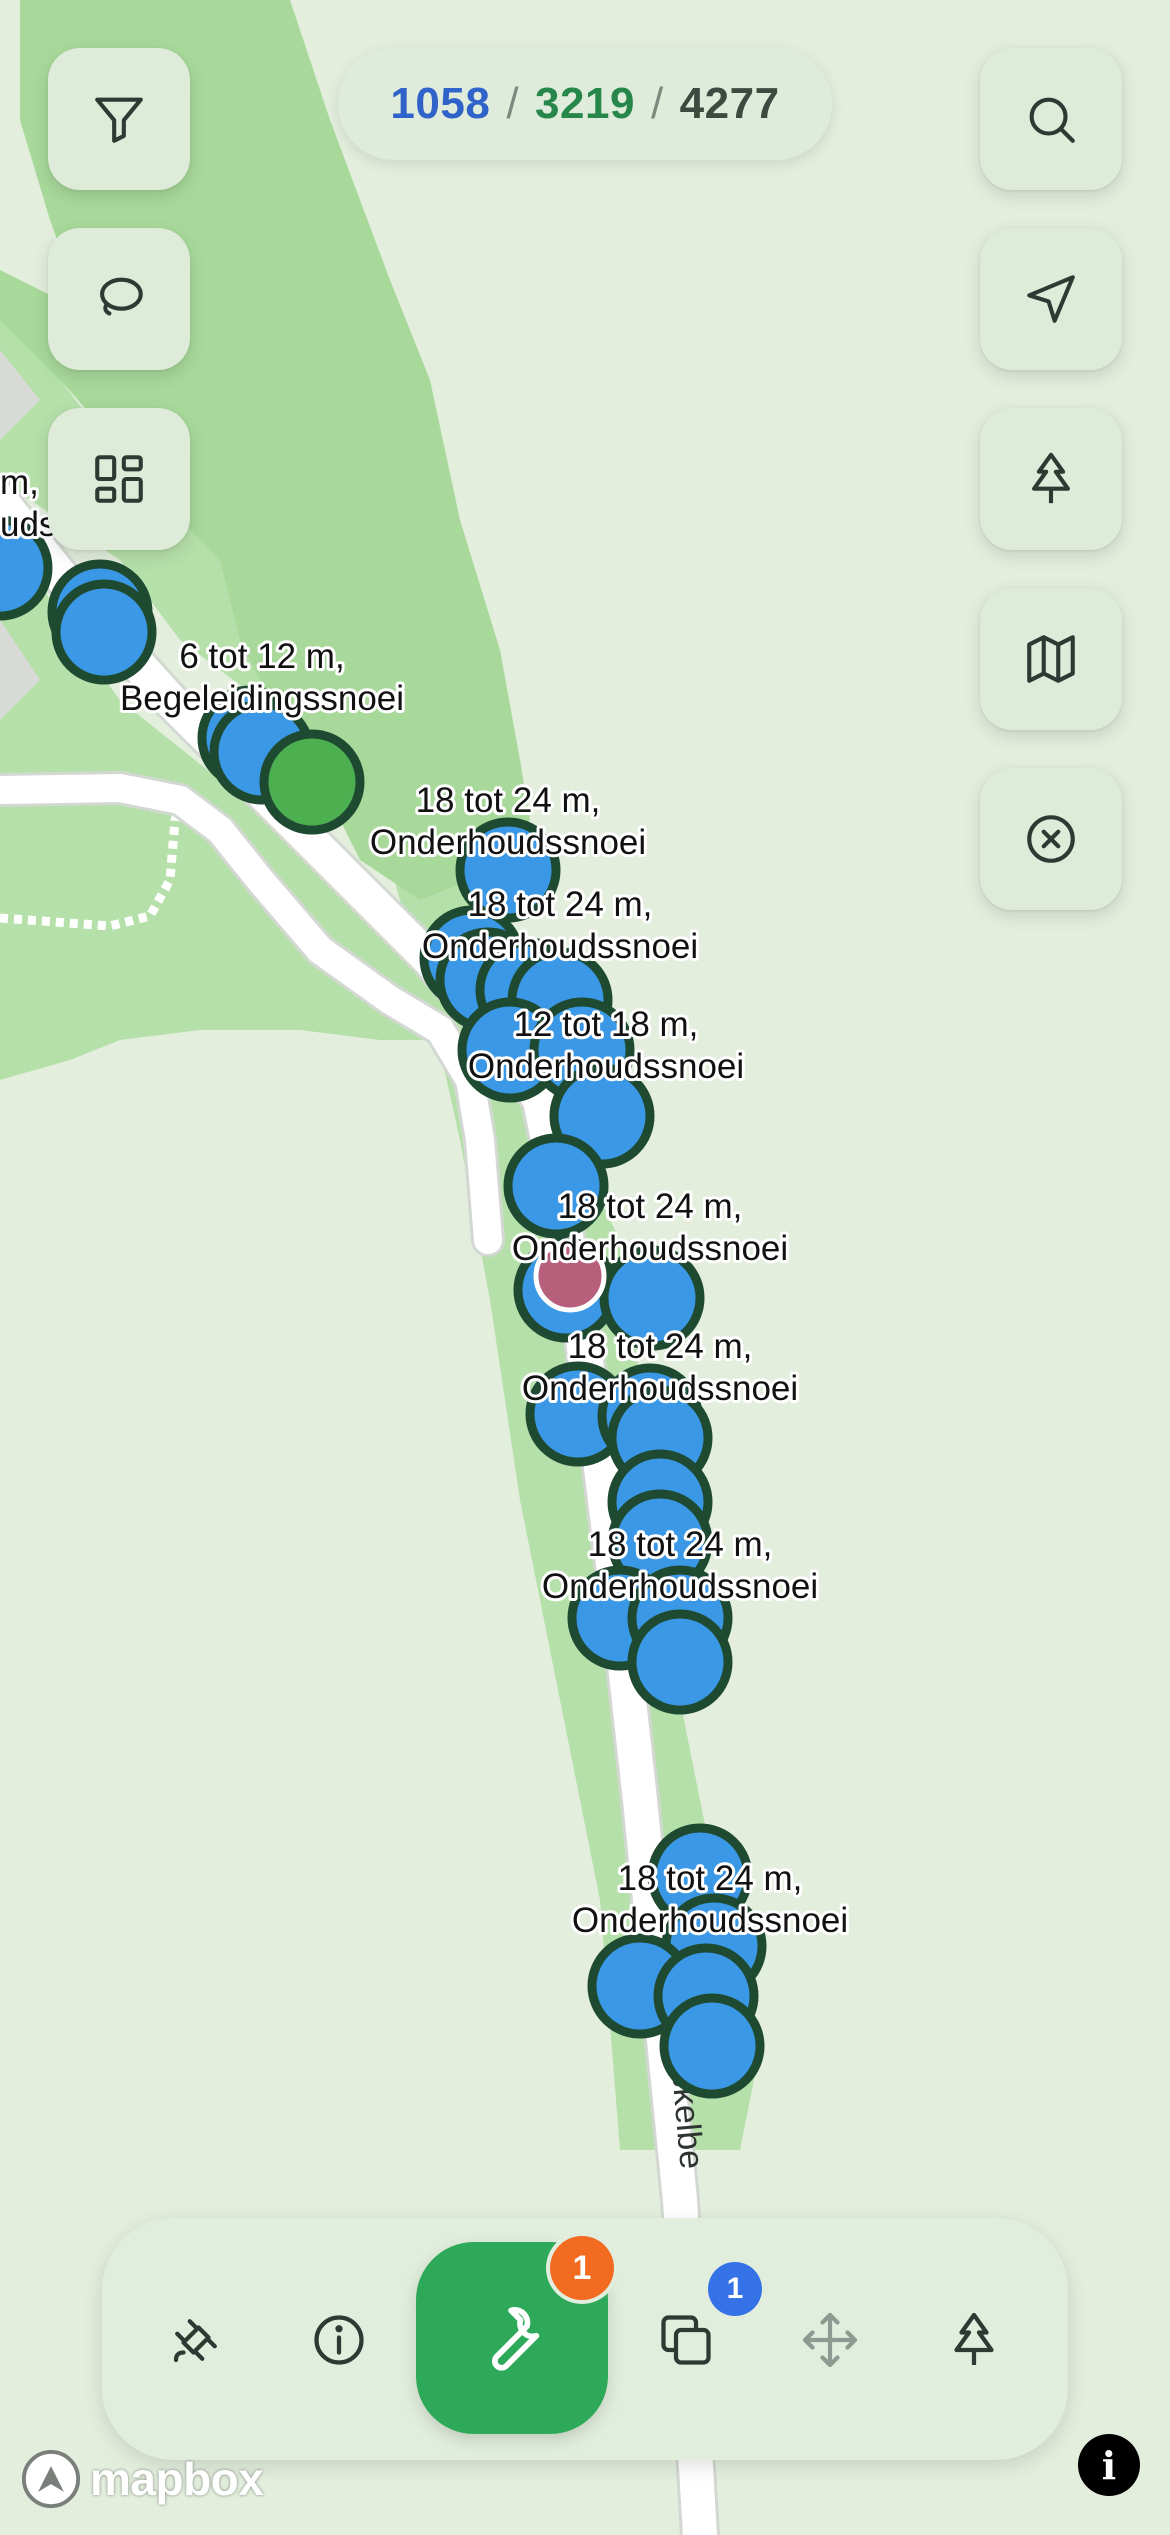 This screenshot has height=2535, width=1170. I want to click on map-style-button, so click(1051, 659).